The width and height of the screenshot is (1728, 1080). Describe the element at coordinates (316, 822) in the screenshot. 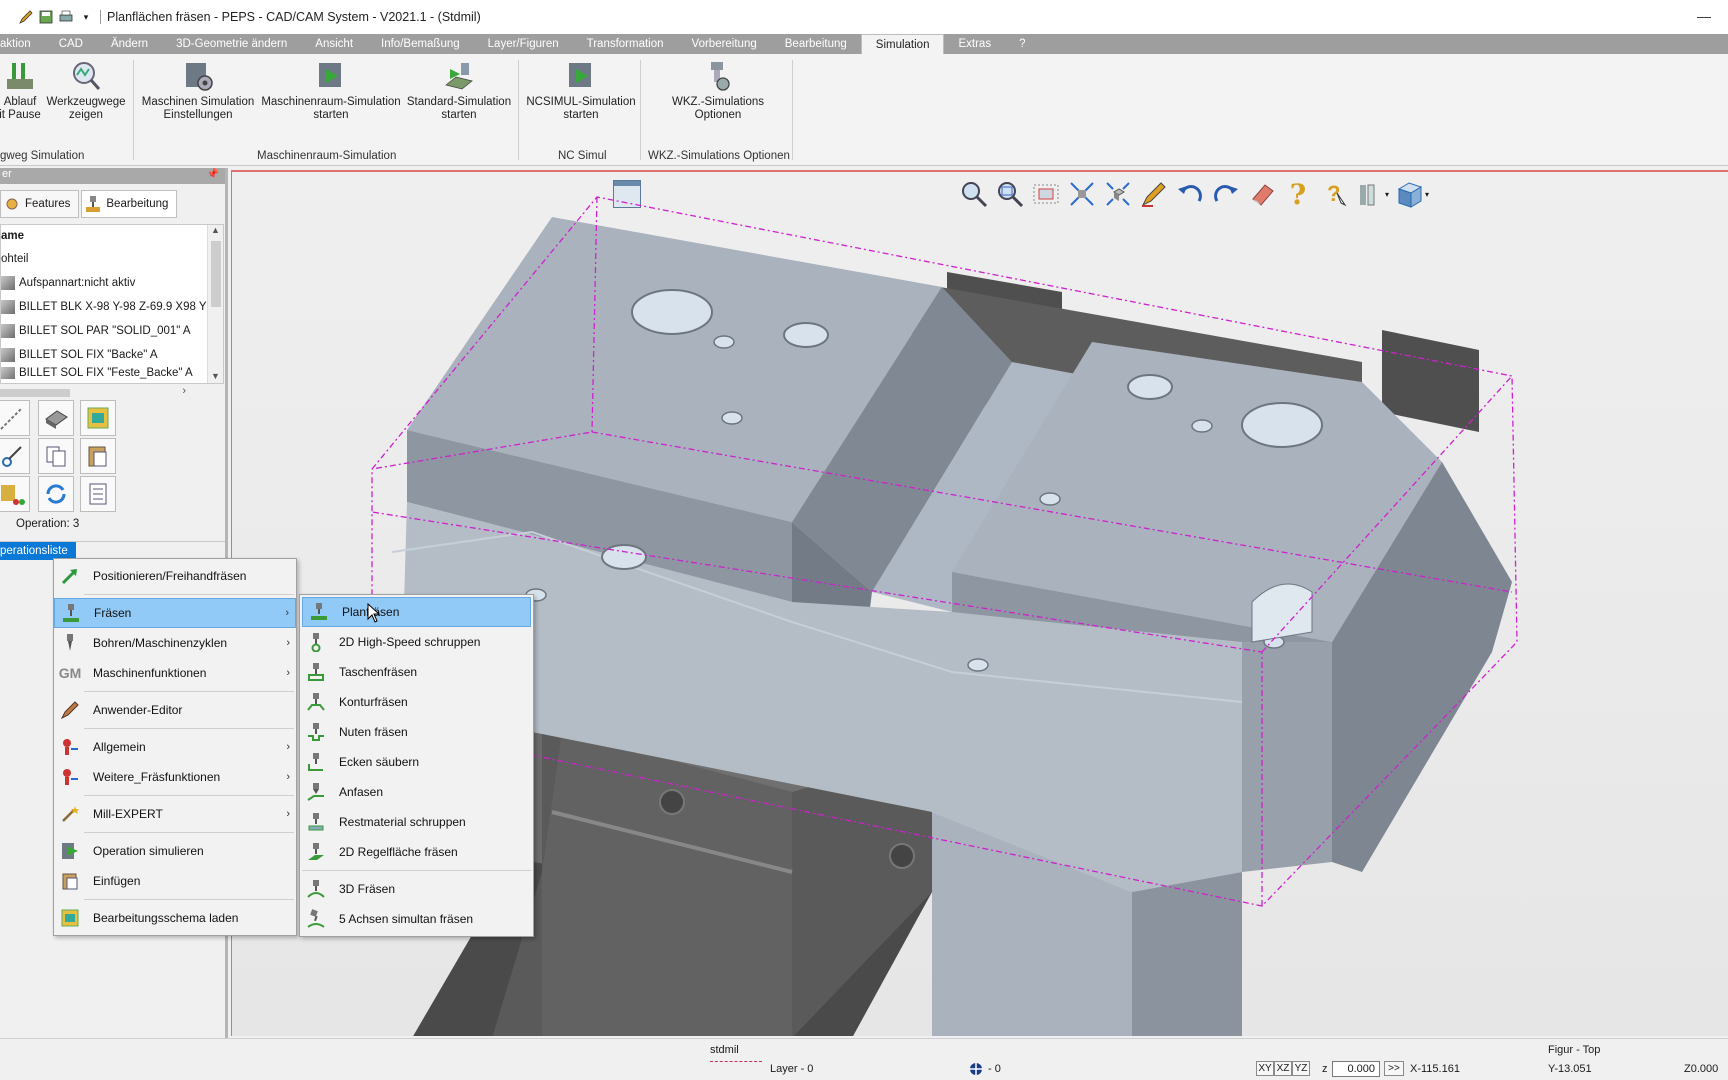

I see `rest-material-icon` at that location.